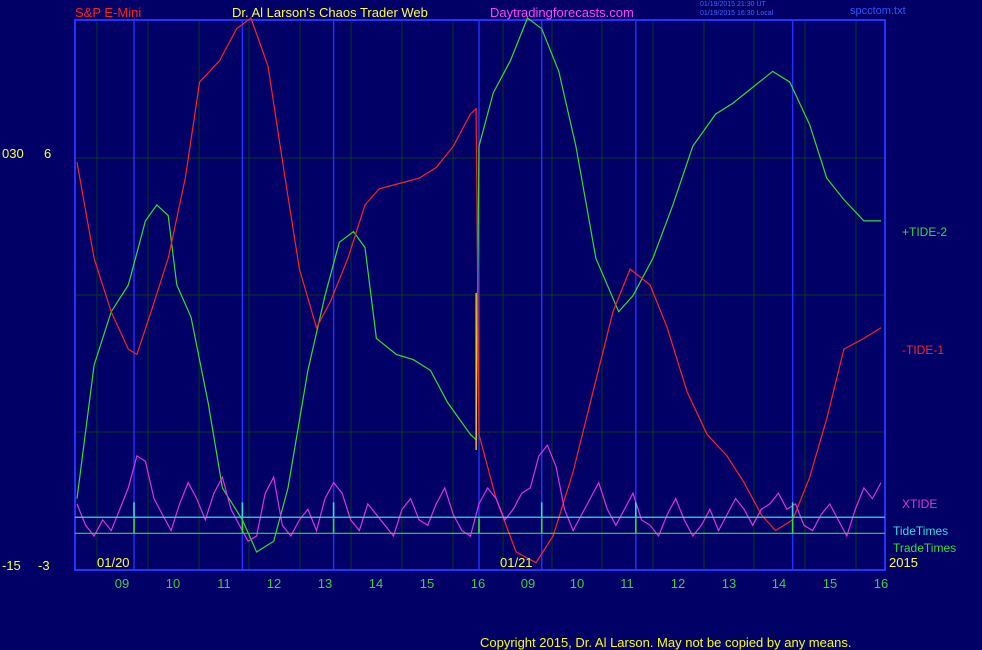 Image resolution: width=982 pixels, height=650 pixels. I want to click on x-tick-label-0: 09, so click(122, 583).